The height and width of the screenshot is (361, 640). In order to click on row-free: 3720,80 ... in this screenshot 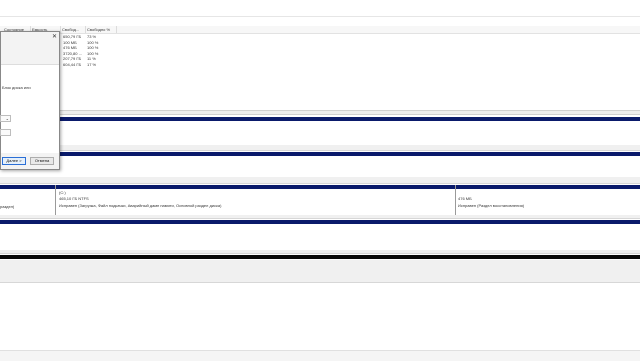, I will do `click(72, 53)`.